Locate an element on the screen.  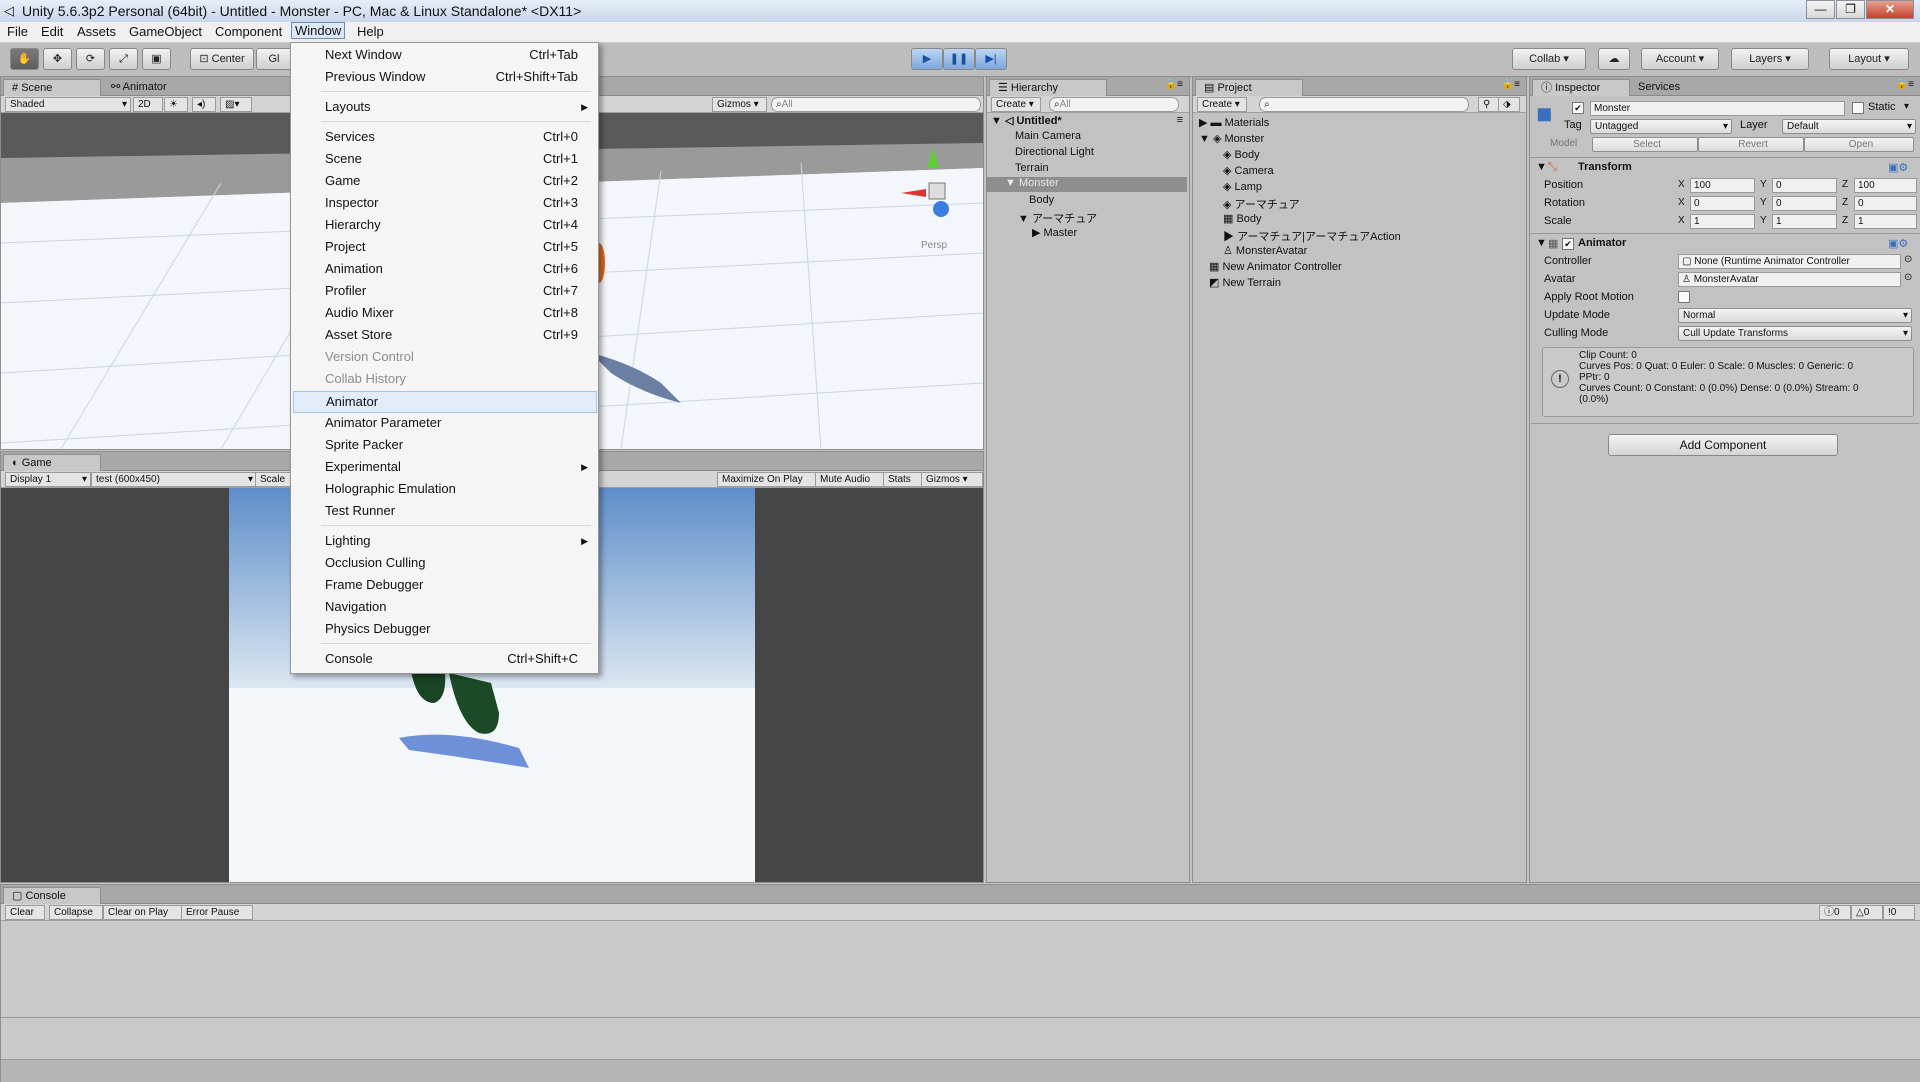
hierarchy-item-master: ▶ Master is located at coordinates (1054, 232).